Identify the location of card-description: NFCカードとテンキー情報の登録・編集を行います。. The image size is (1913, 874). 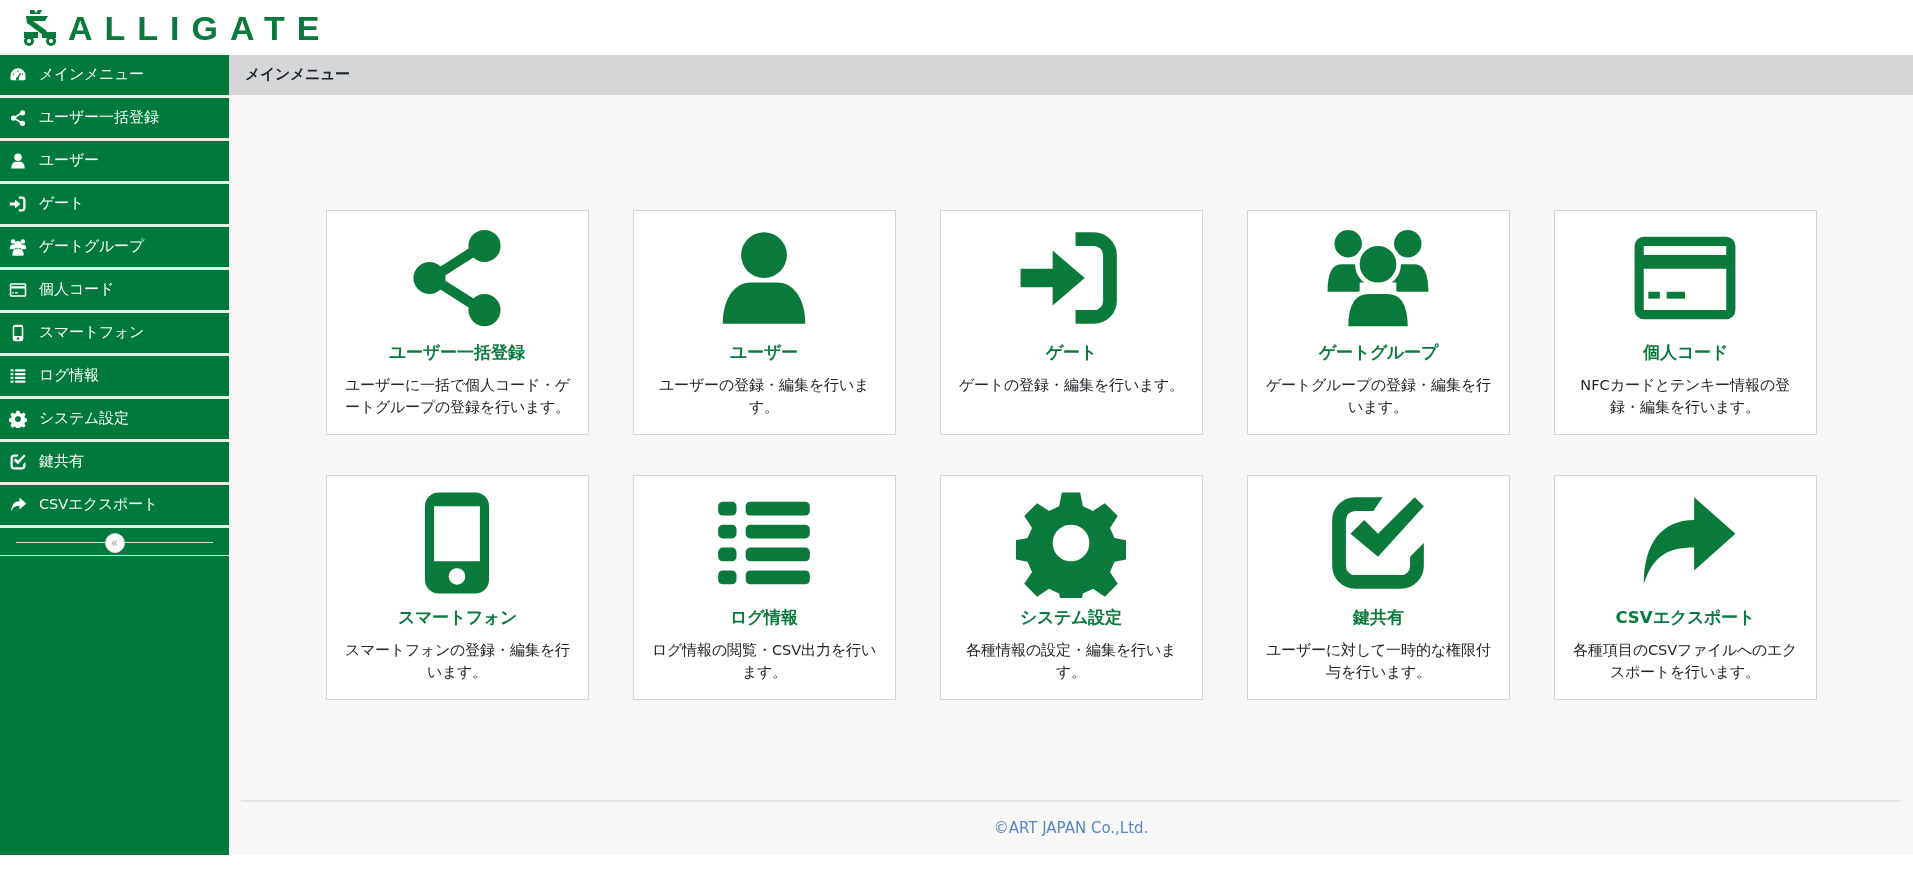
(1685, 396).